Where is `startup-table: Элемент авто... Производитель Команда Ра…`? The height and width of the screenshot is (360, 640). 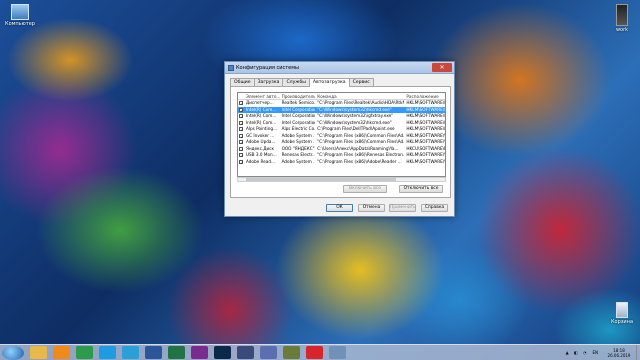
startup-table: Элемент авто... Производитель Команда Ра… is located at coordinates (341, 134).